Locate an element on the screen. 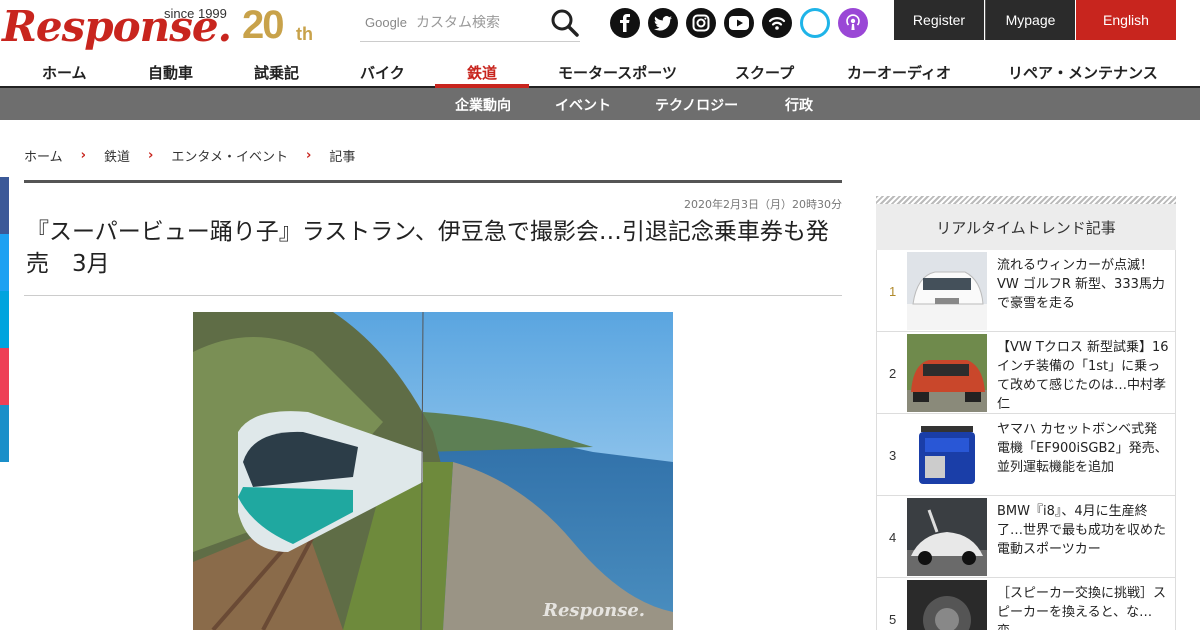 The image size is (1200, 630). breadcrumb-home: ホーム is located at coordinates (43, 155).